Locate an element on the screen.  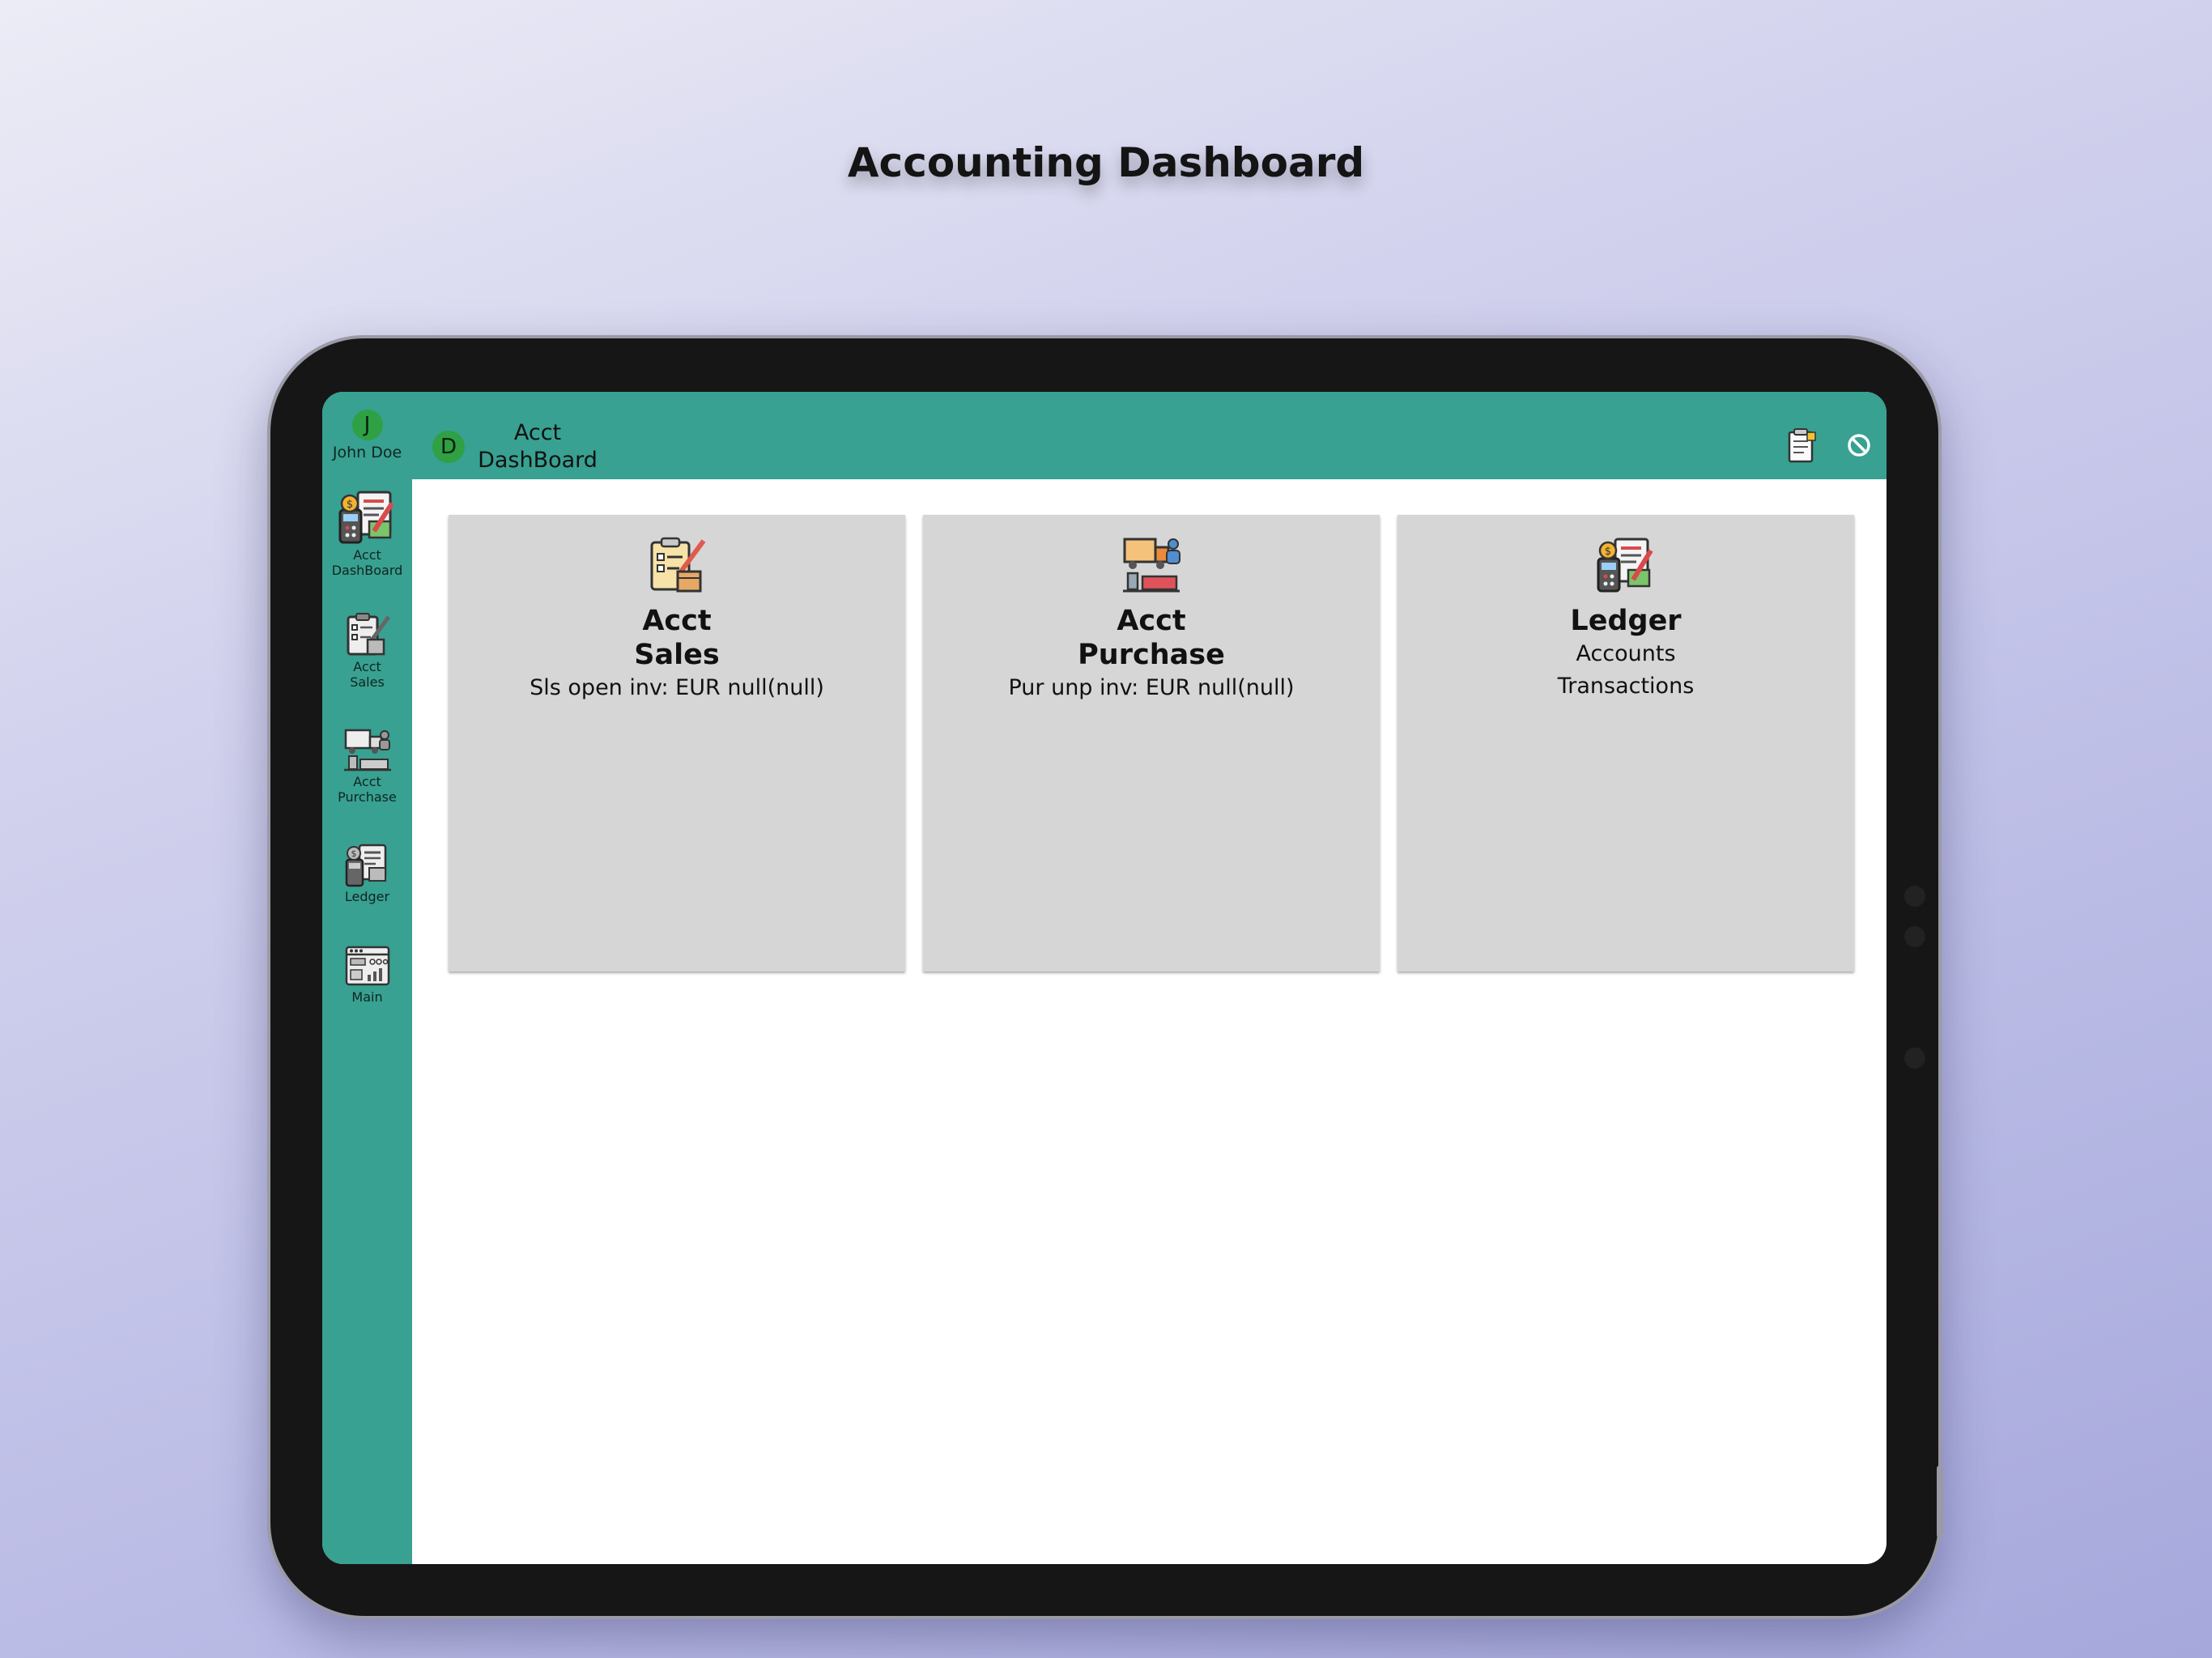
card-line: Pur unp inv: EUR null(null) is located at coordinates (1152, 687).